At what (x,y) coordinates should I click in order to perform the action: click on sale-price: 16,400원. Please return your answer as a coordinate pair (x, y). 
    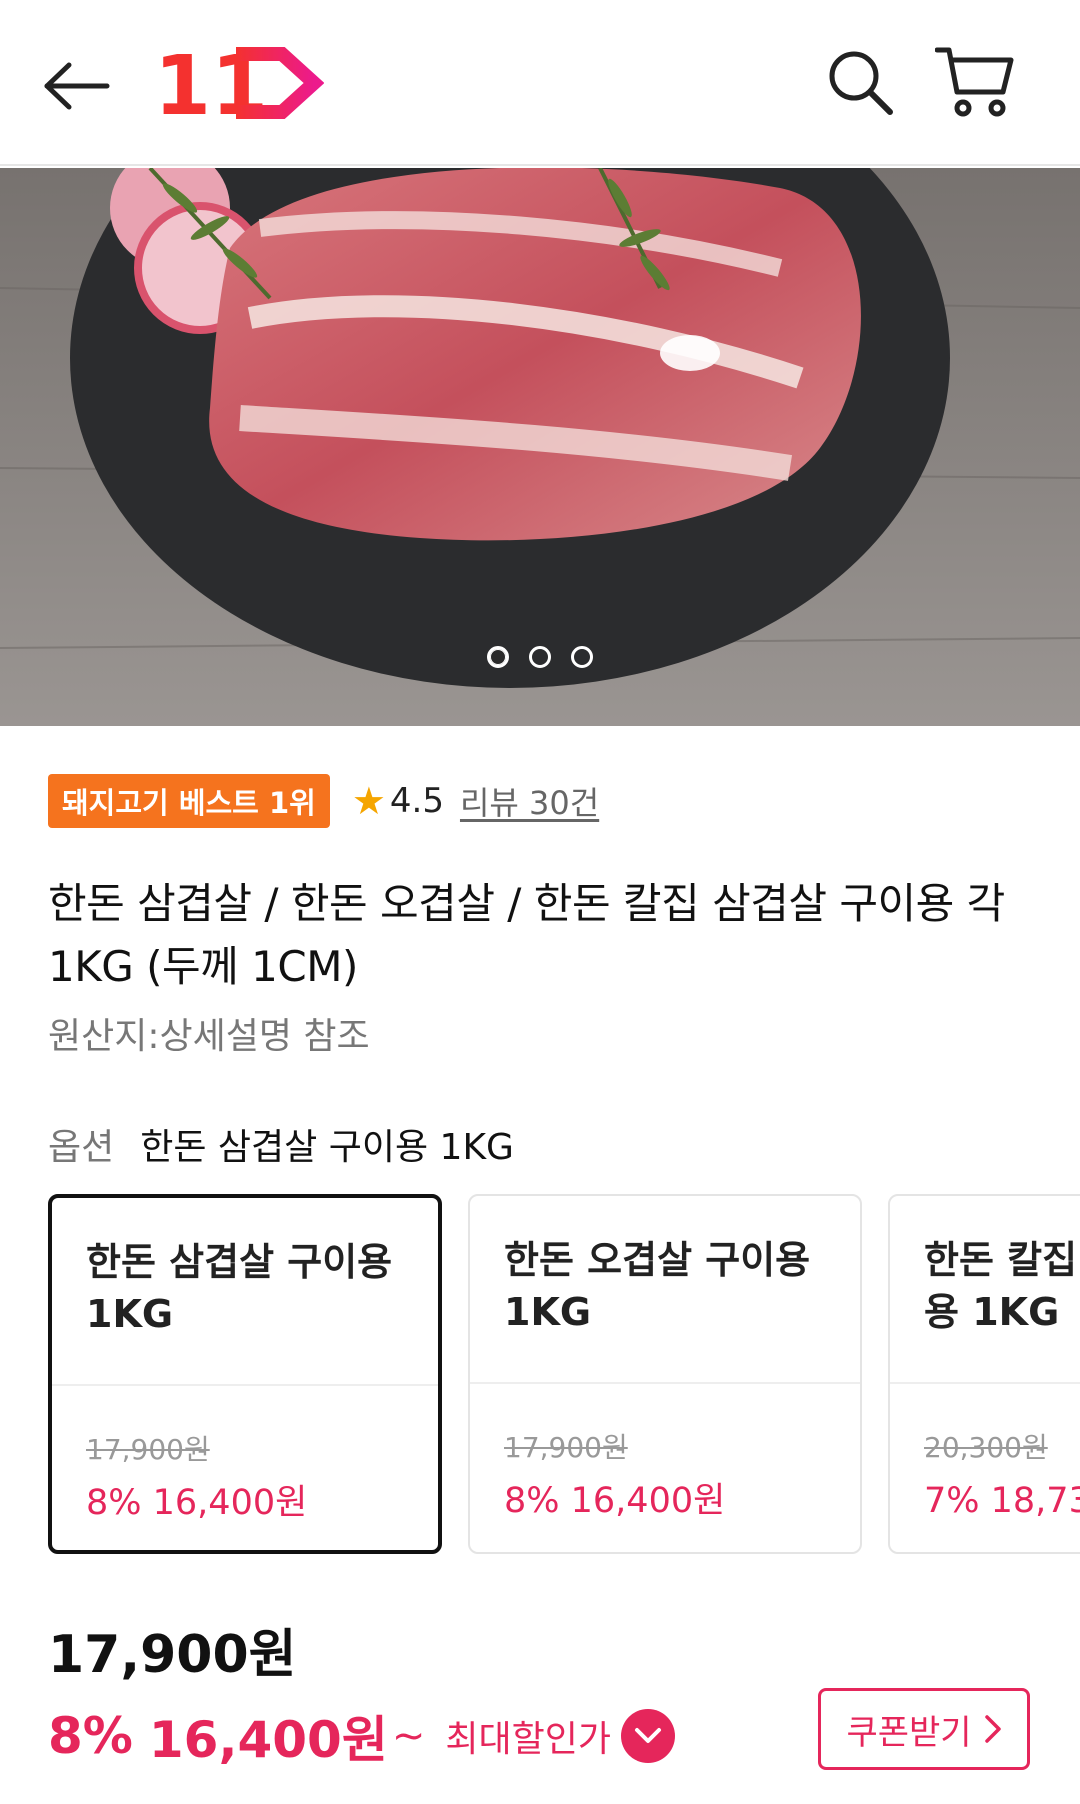
    Looking at the image, I should click on (268, 1740).